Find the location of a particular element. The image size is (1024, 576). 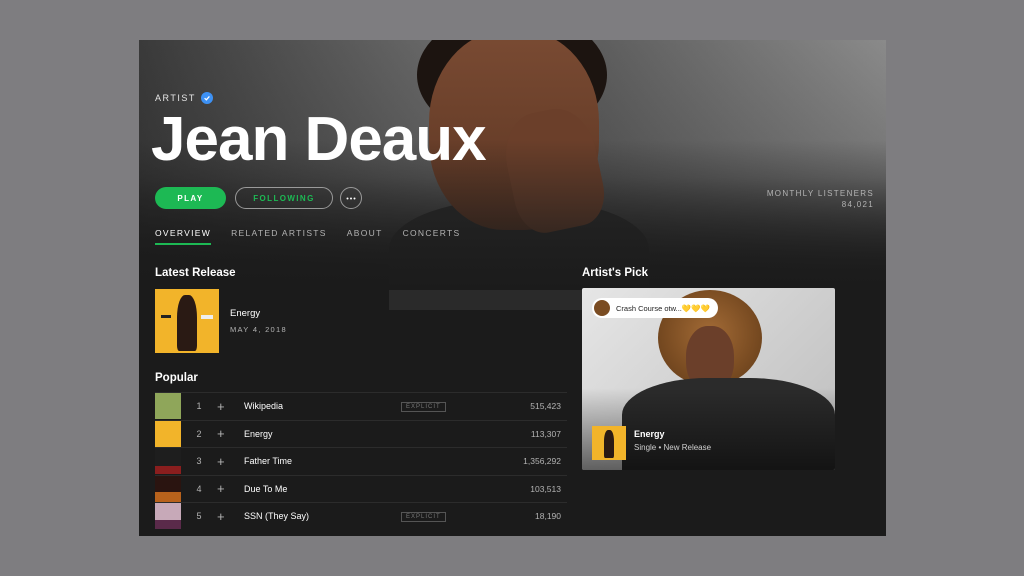

artist-avatar is located at coordinates (602, 308).